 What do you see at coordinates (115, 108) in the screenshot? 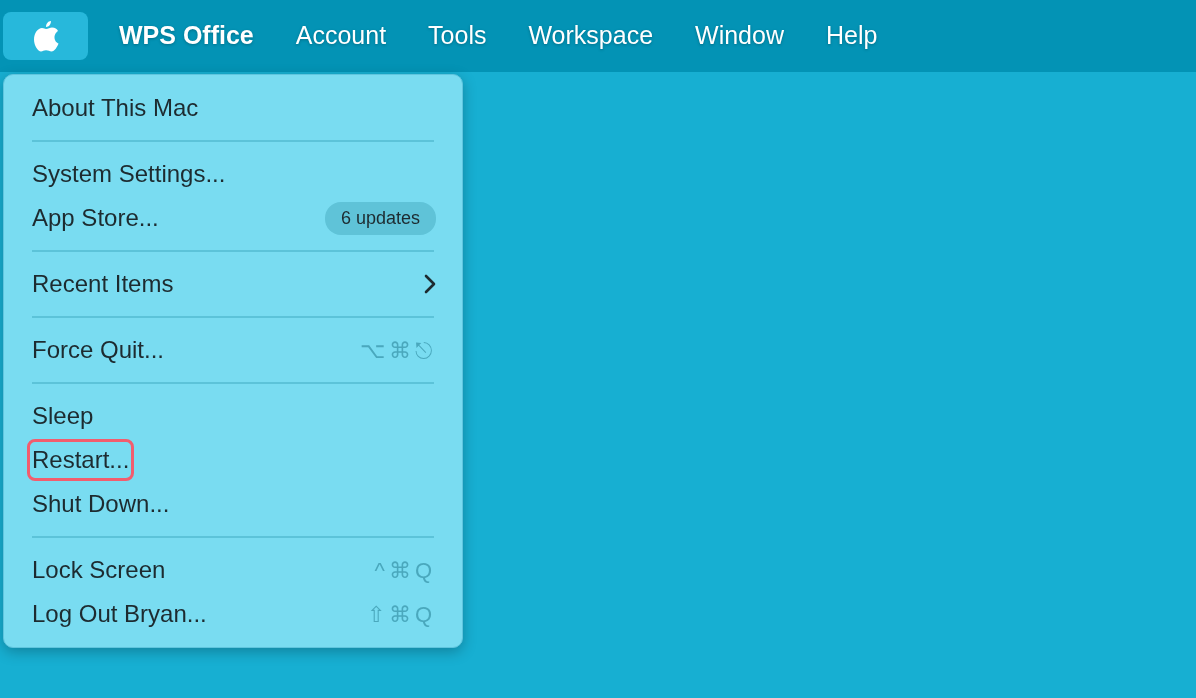
I see `menu-item: About This Mac` at bounding box center [115, 108].